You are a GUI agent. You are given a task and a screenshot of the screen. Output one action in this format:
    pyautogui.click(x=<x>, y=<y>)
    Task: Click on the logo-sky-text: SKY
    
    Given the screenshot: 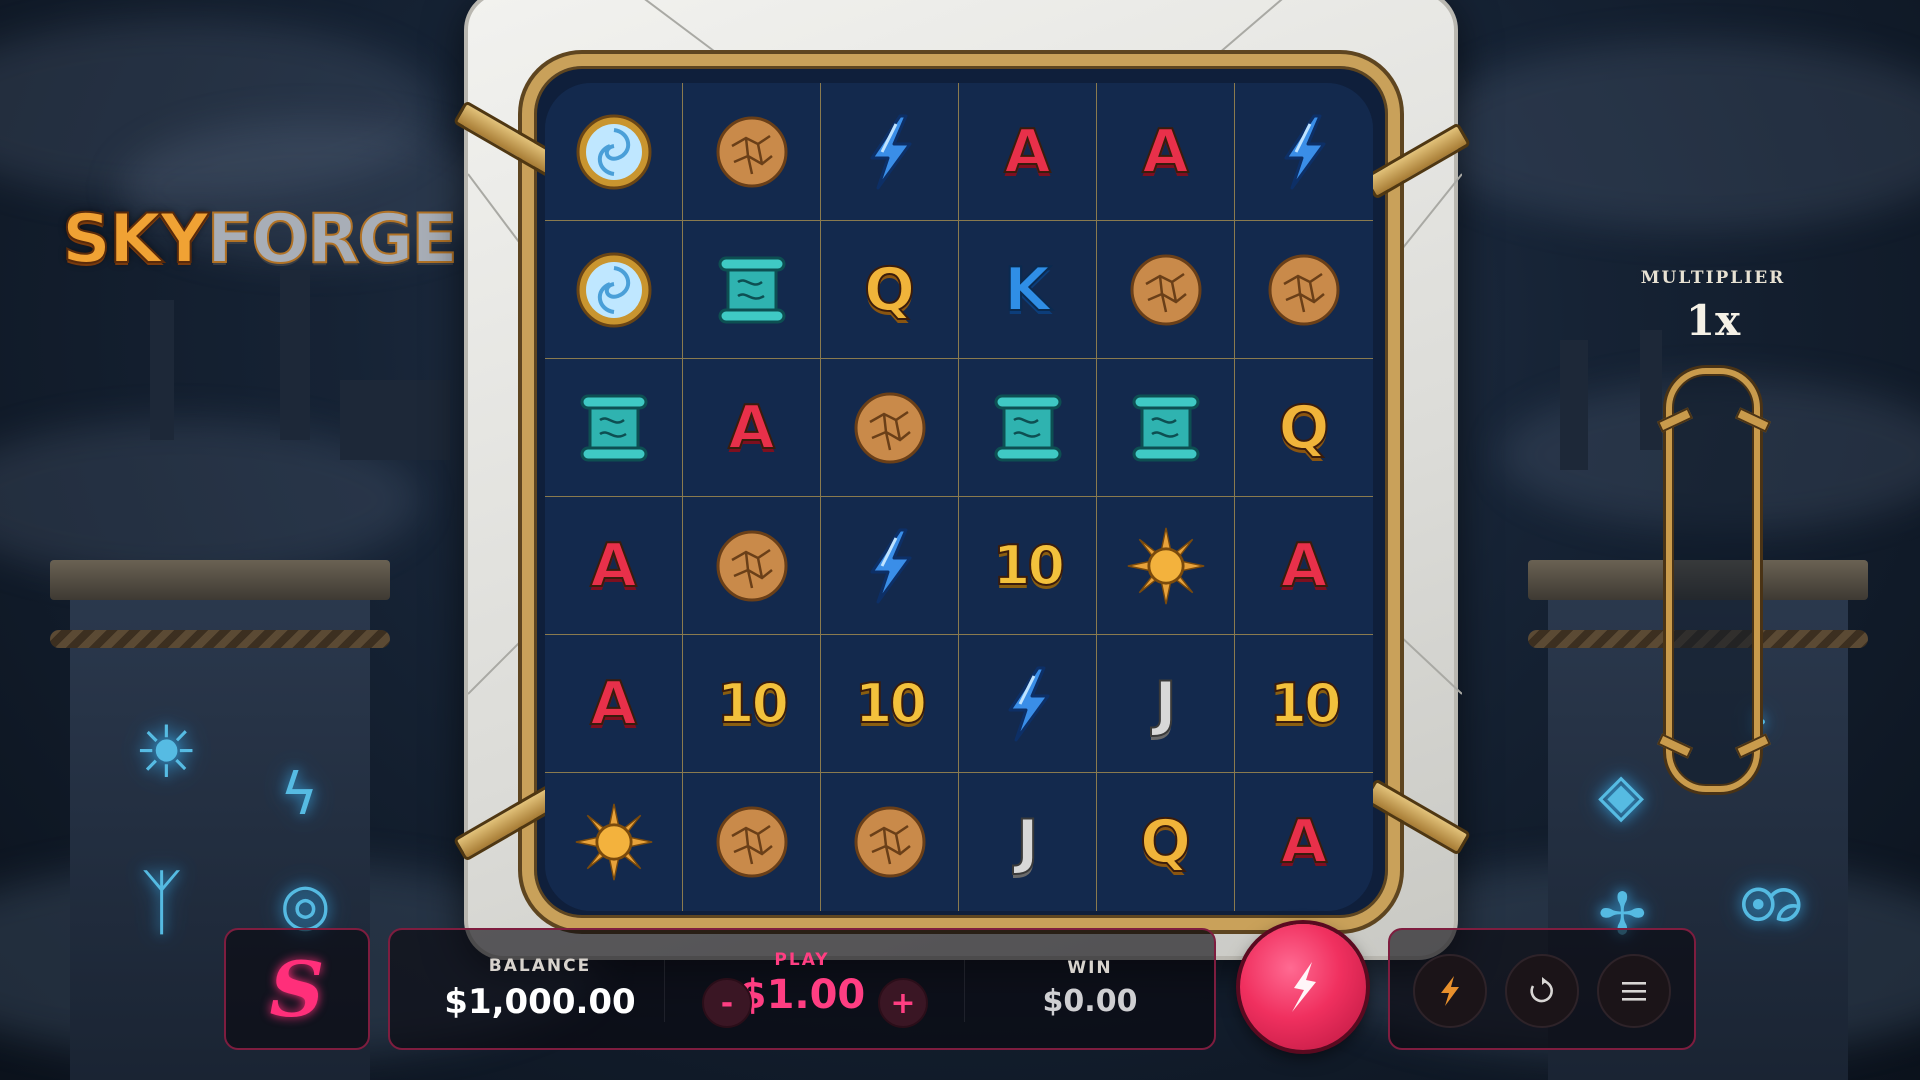 What is the action you would take?
    pyautogui.click(x=135, y=239)
    